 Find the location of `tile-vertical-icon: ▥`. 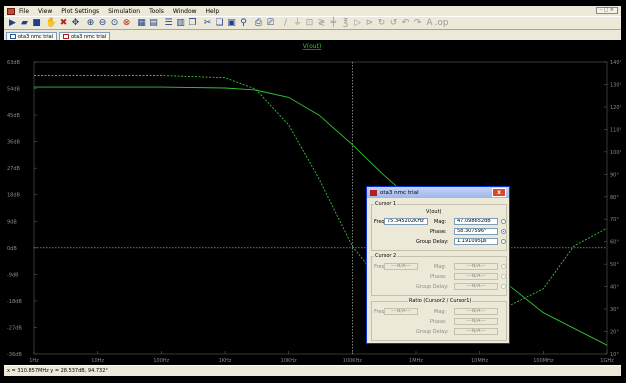

tile-vertical-icon: ▥ is located at coordinates (180, 23).